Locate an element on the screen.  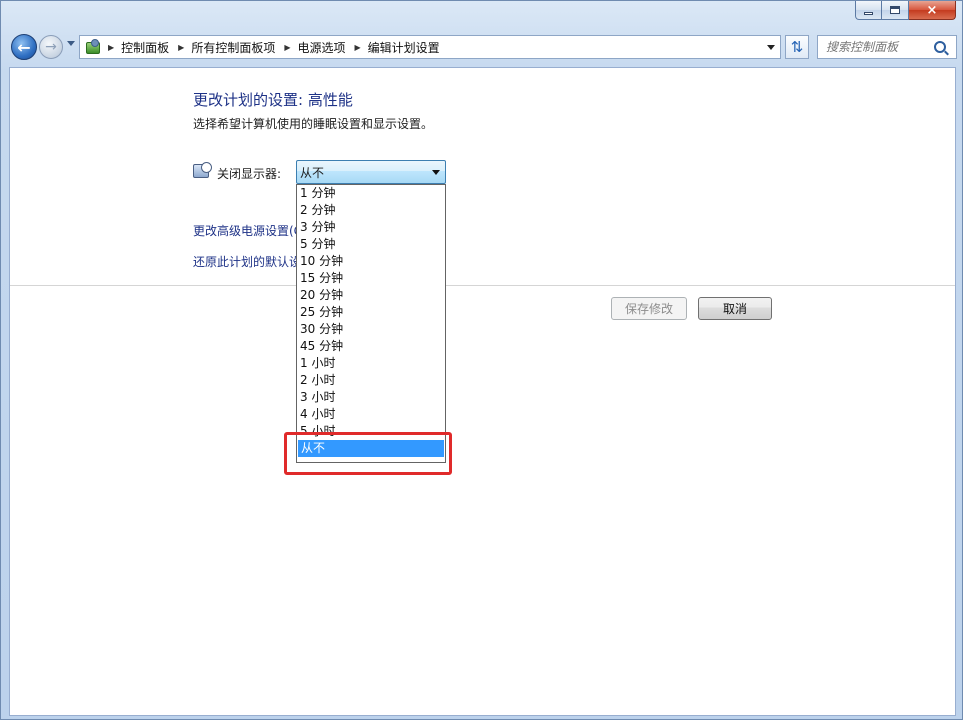
dropdown-option: 20 分钟 is located at coordinates (371, 295).